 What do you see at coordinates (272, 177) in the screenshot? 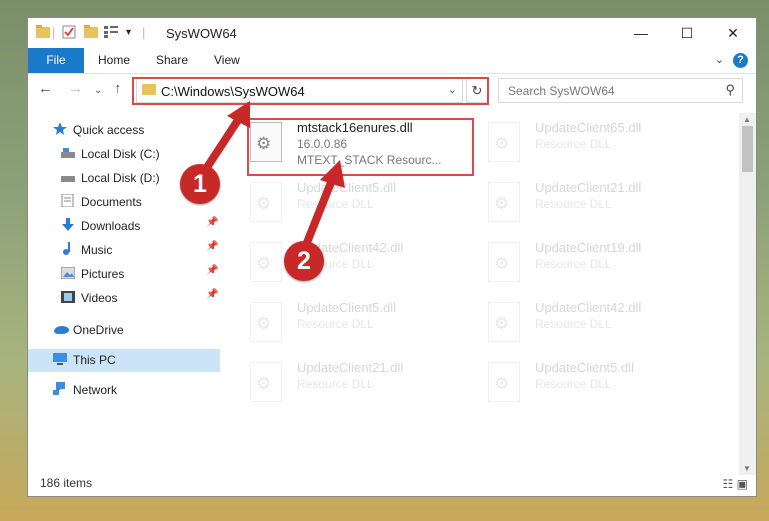
I see `annotation-arrows` at bounding box center [272, 177].